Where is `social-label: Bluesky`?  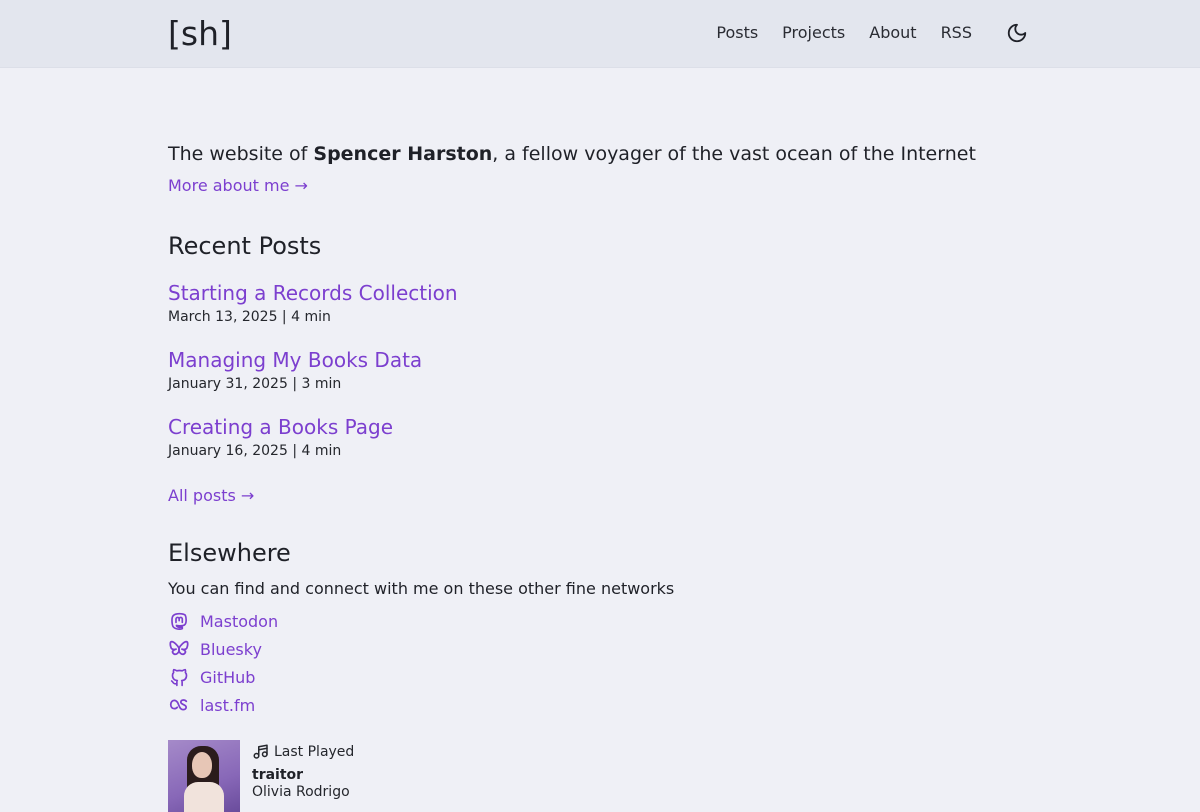
social-label: Bluesky is located at coordinates (231, 649).